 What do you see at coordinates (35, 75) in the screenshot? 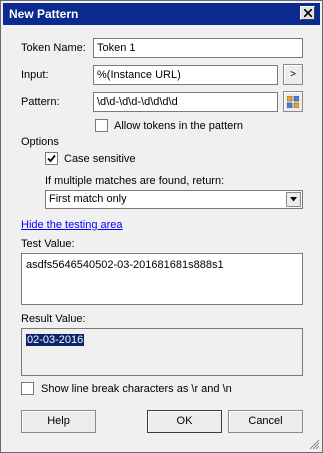
I see `input-label: Input:` at bounding box center [35, 75].